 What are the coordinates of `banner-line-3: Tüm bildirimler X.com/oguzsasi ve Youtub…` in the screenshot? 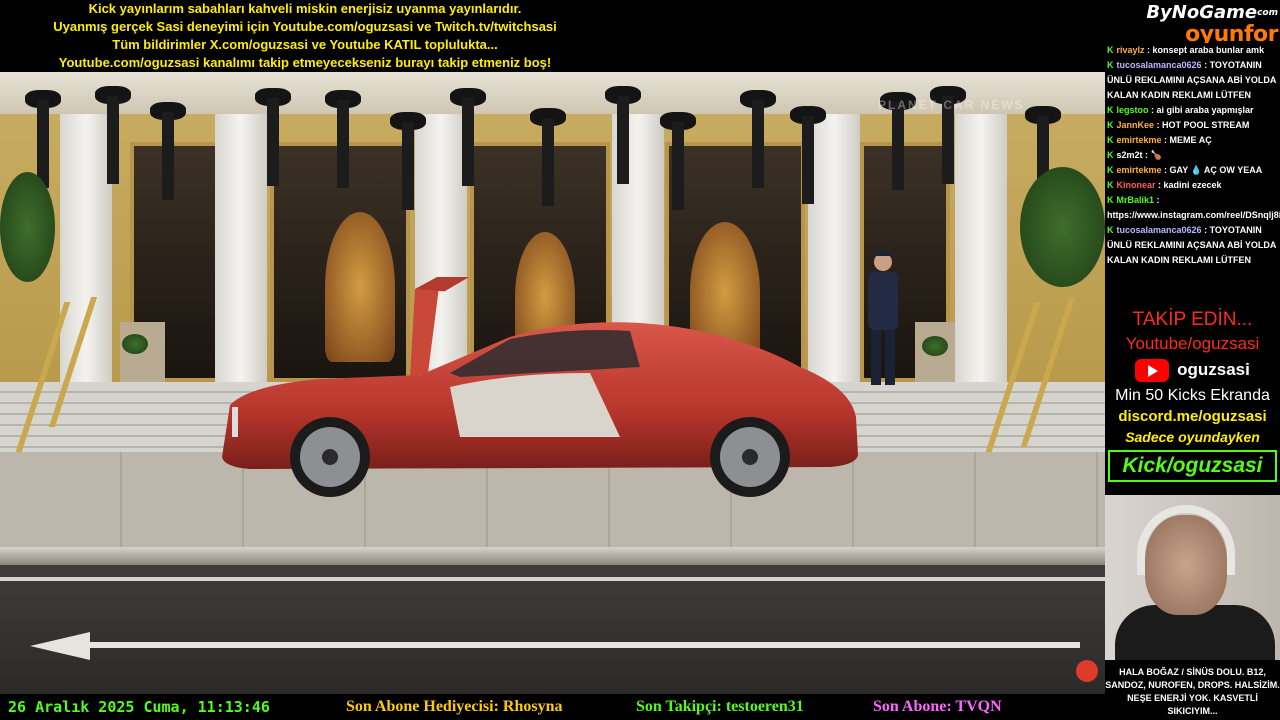 It's located at (305, 44).